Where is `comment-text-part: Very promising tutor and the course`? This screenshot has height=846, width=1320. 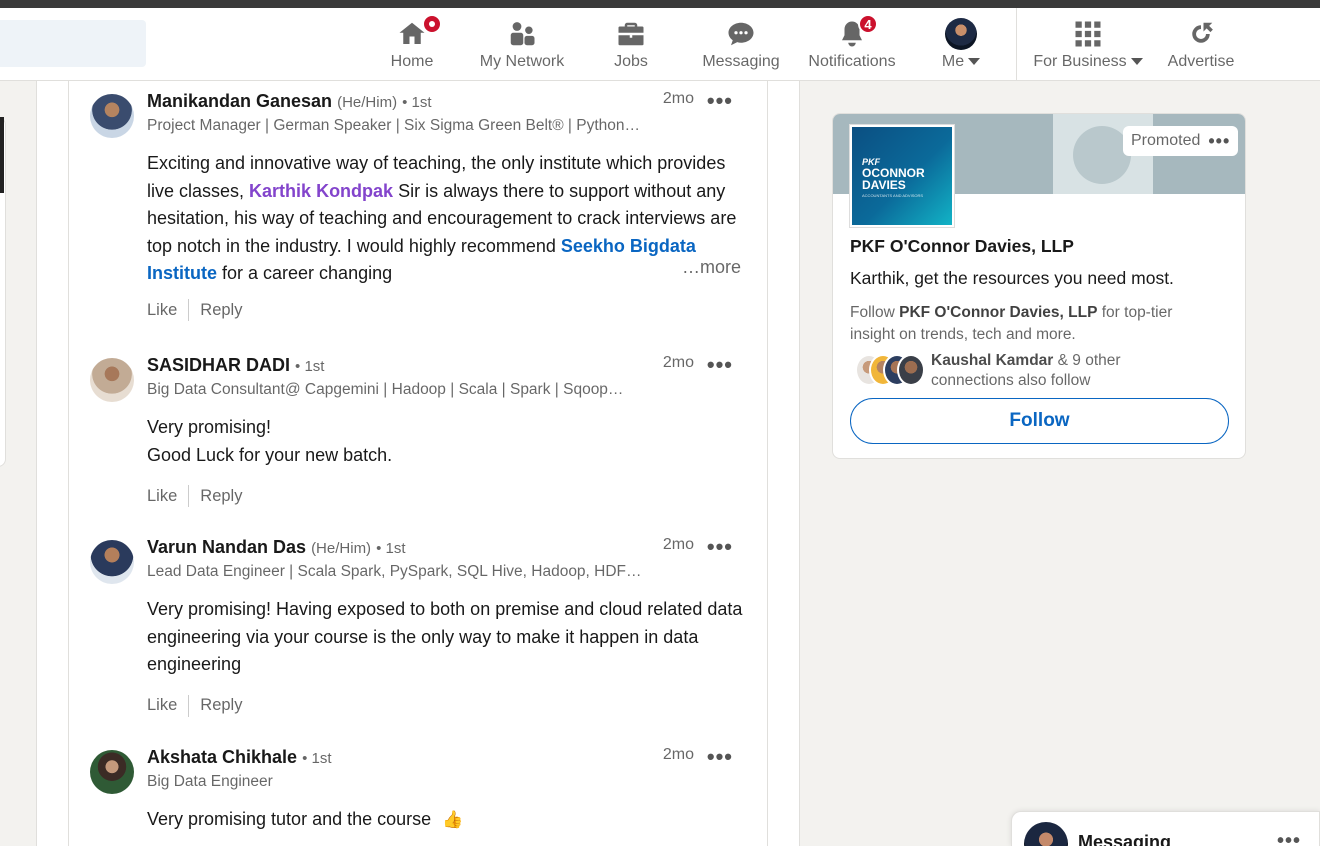
comment-text-part: Very promising tutor and the course is located at coordinates (289, 819).